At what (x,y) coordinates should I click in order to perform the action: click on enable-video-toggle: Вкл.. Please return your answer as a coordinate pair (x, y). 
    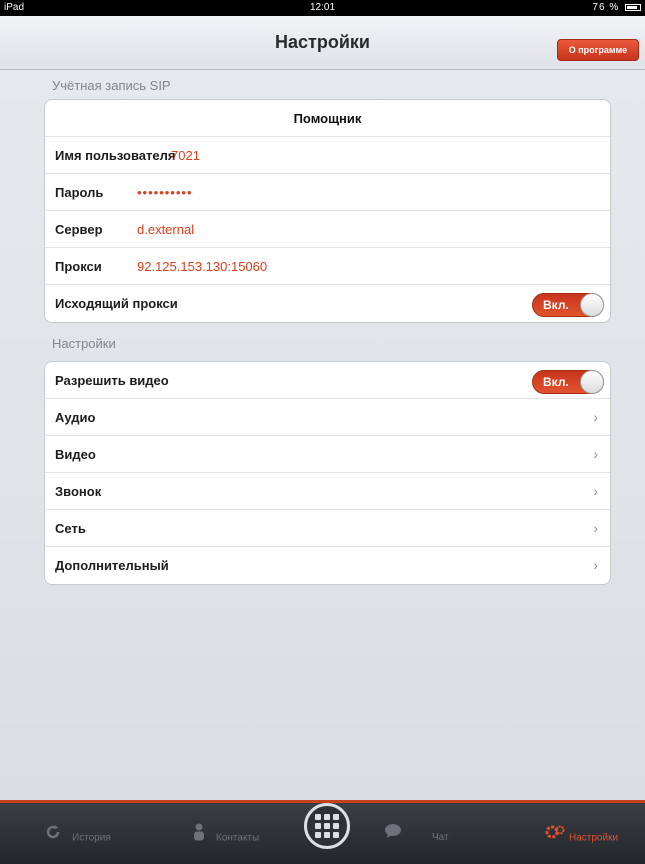
    Looking at the image, I should click on (568, 382).